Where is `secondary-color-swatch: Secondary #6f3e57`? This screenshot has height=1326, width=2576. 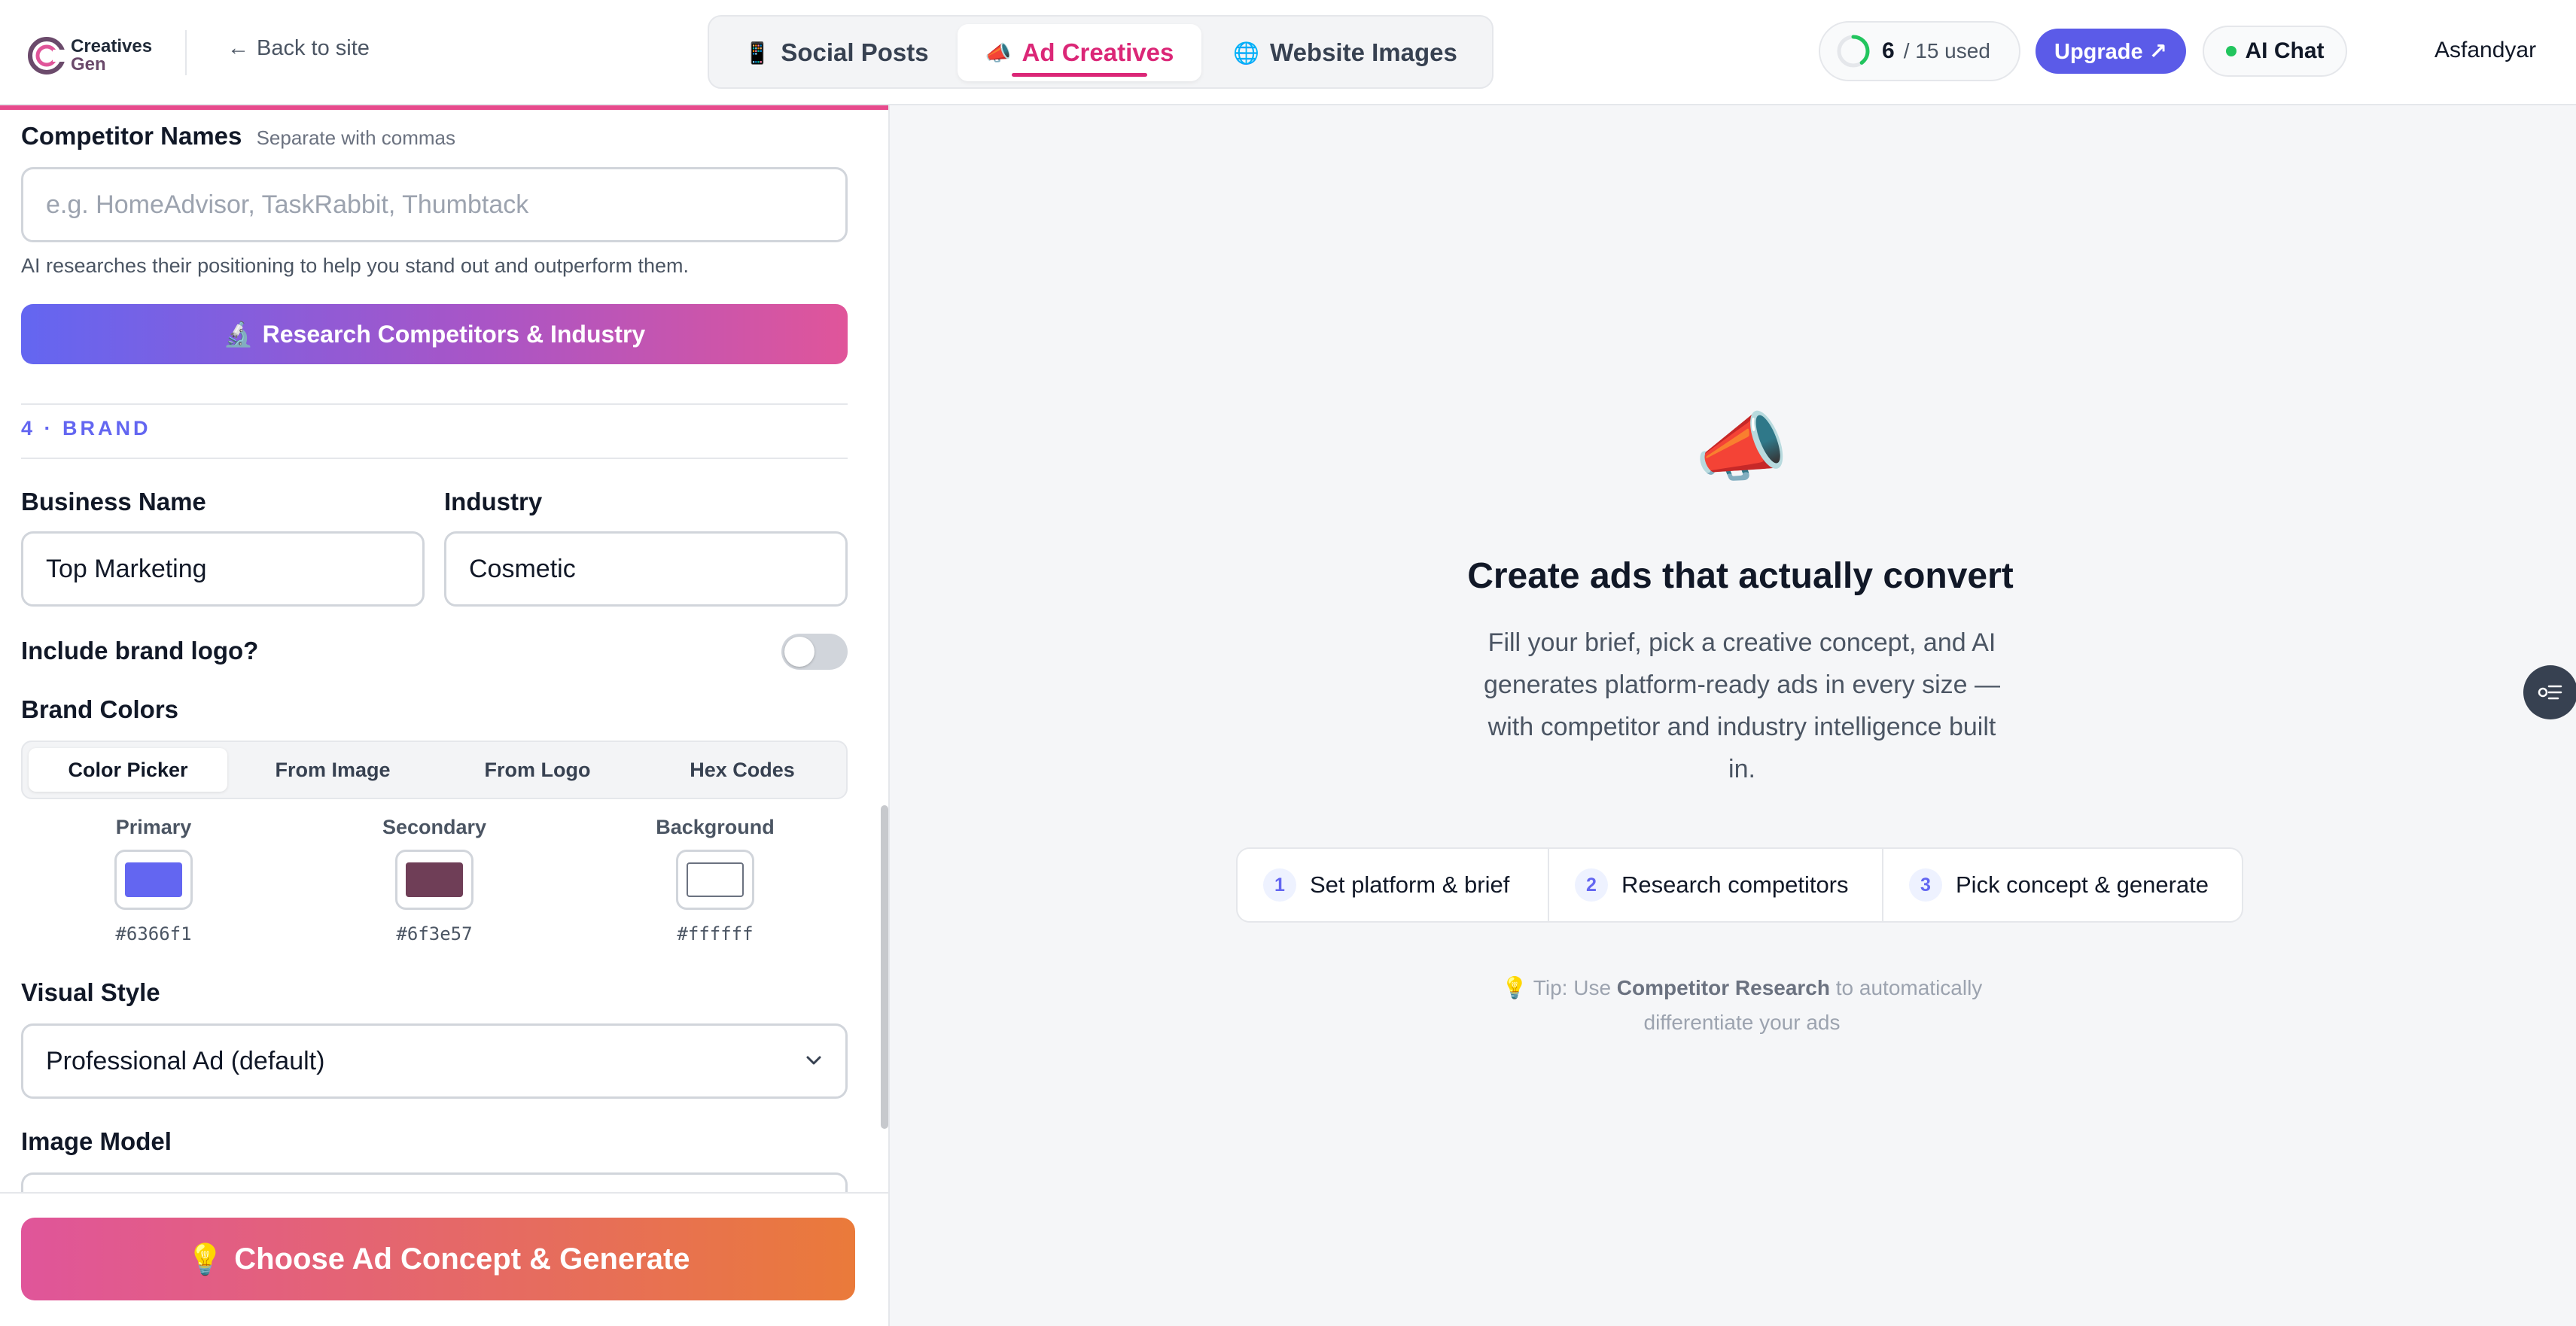
secondary-color-swatch: Secondary #6f3e57 is located at coordinates (435, 880).